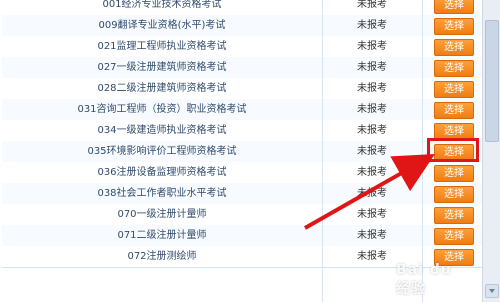 The width and height of the screenshot is (500, 302). Describe the element at coordinates (491, 151) in the screenshot. I see `vertical-scrollbar` at that location.